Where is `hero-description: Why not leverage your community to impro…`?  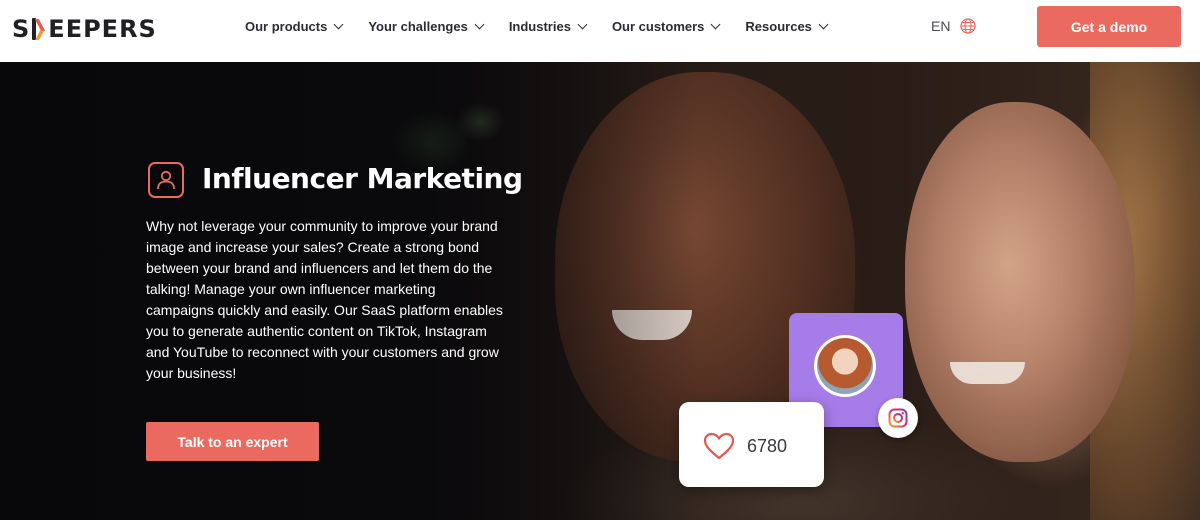
hero-description: Why not leverage your community to impro… is located at coordinates (324, 299).